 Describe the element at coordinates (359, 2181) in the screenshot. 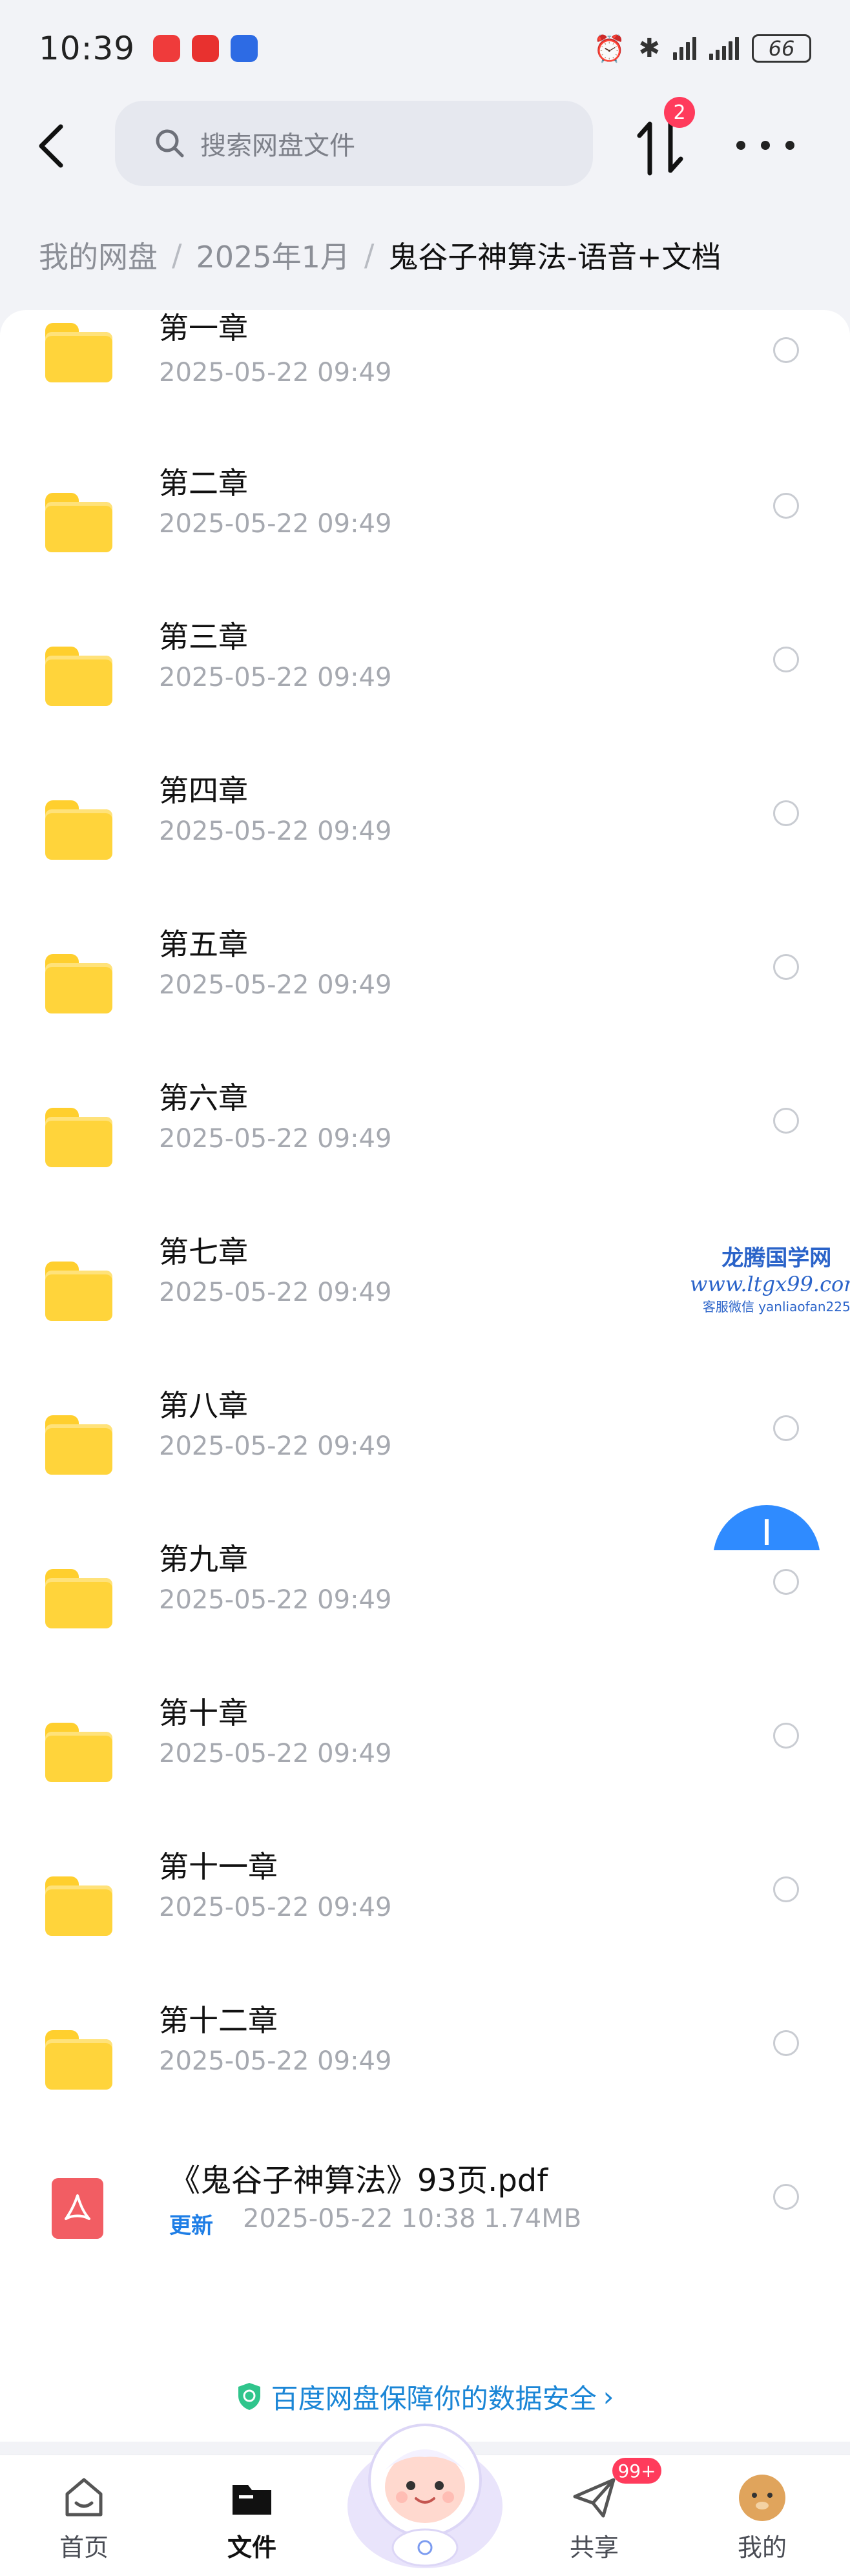

I see `file-name: 《鬼谷子神算法》93页.pdf` at that location.